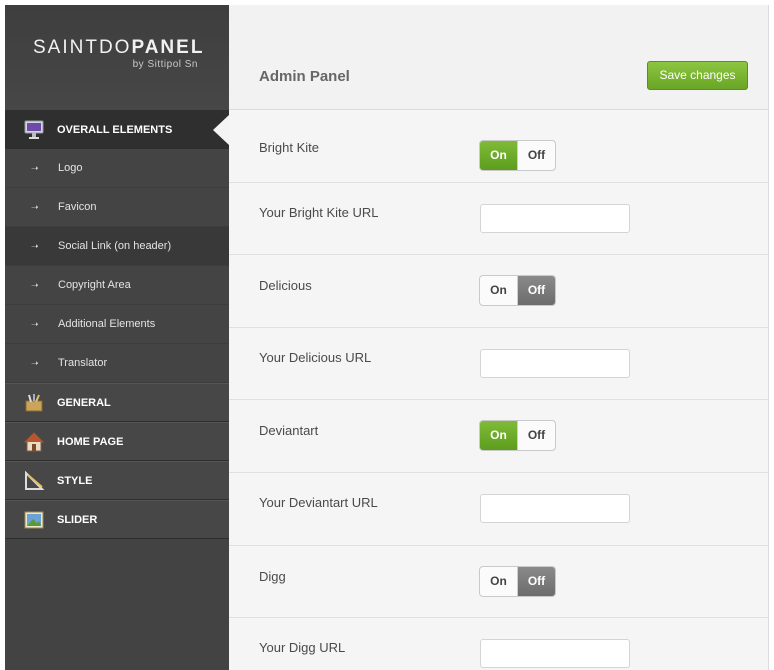 Image resolution: width=774 pixels, height=670 pixels. I want to click on settings-row: Digg On Off, so click(498, 582).